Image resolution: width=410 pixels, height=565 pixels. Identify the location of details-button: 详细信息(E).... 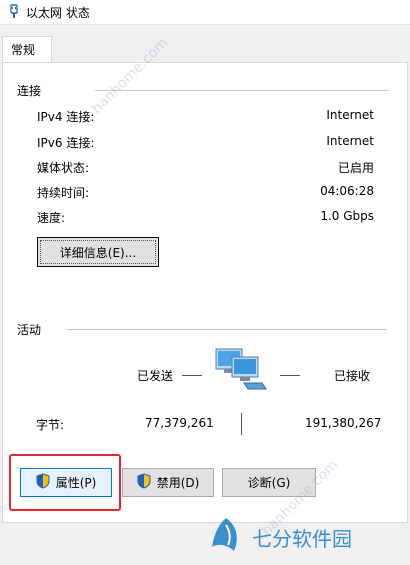
(98, 252).